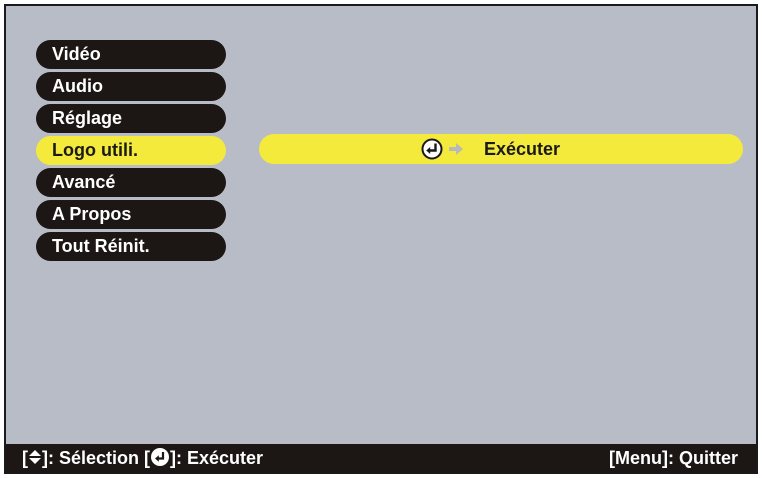 This screenshot has height=478, width=762. I want to click on menu-item-tout-reinit: Tout Réinit., so click(131, 246).